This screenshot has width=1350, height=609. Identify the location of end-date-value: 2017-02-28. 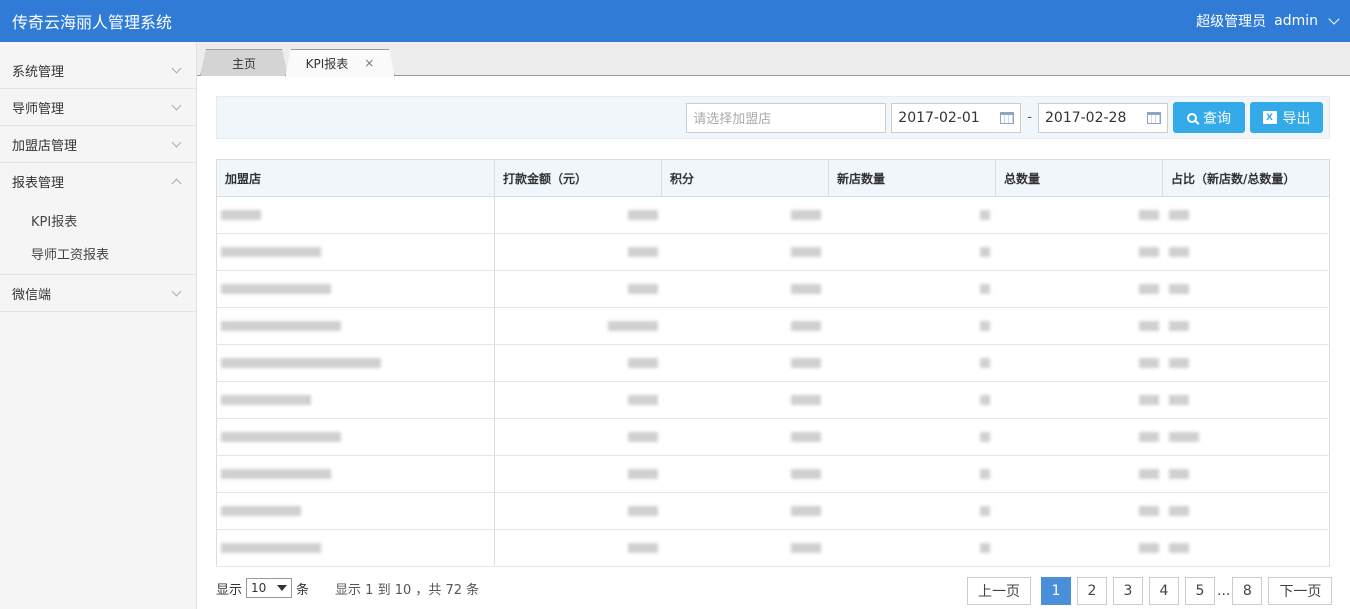
(1086, 117).